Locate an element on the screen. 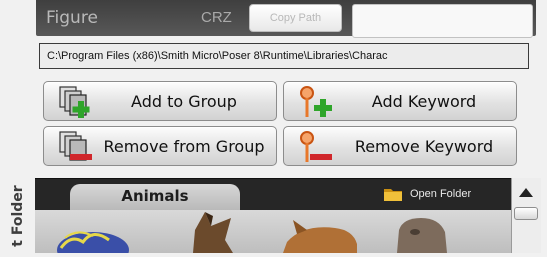  remove-from-group-button: Remove from Group is located at coordinates (160, 146).